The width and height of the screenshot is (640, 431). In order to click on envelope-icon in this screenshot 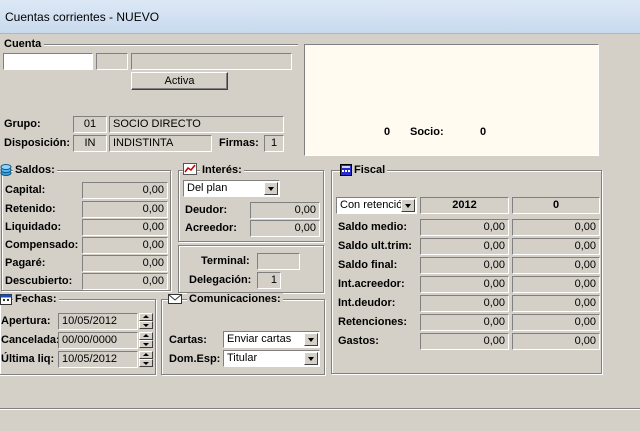, I will do `click(175, 299)`.